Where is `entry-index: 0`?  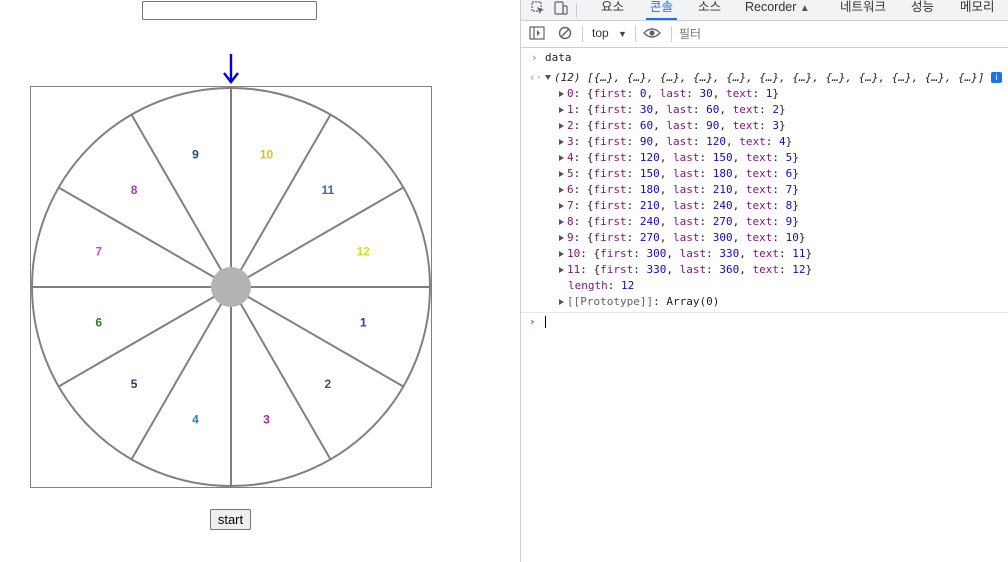 entry-index: 0 is located at coordinates (570, 93).